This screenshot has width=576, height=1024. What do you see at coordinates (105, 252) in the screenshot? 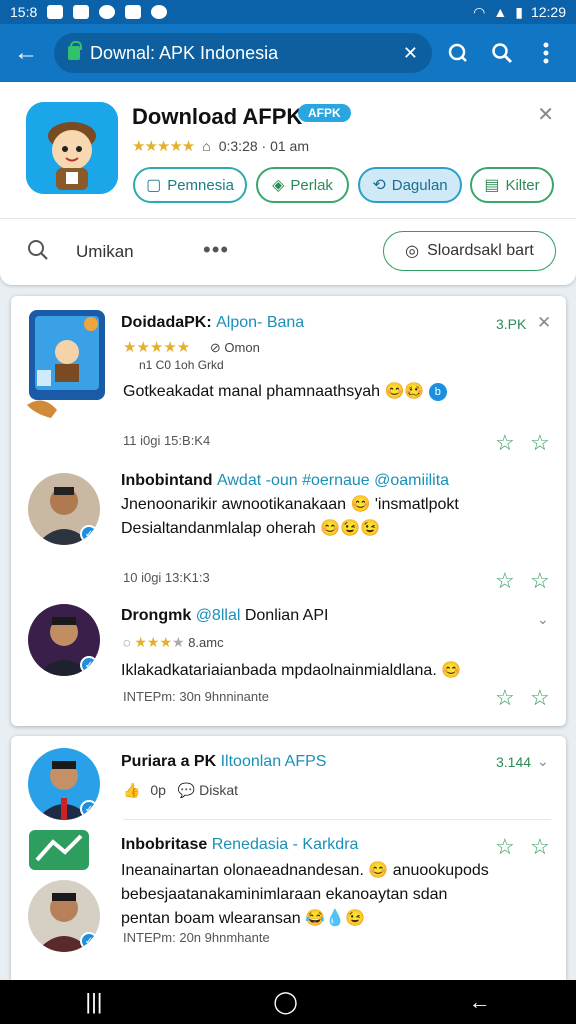
I see `search-label: Umikan` at bounding box center [105, 252].